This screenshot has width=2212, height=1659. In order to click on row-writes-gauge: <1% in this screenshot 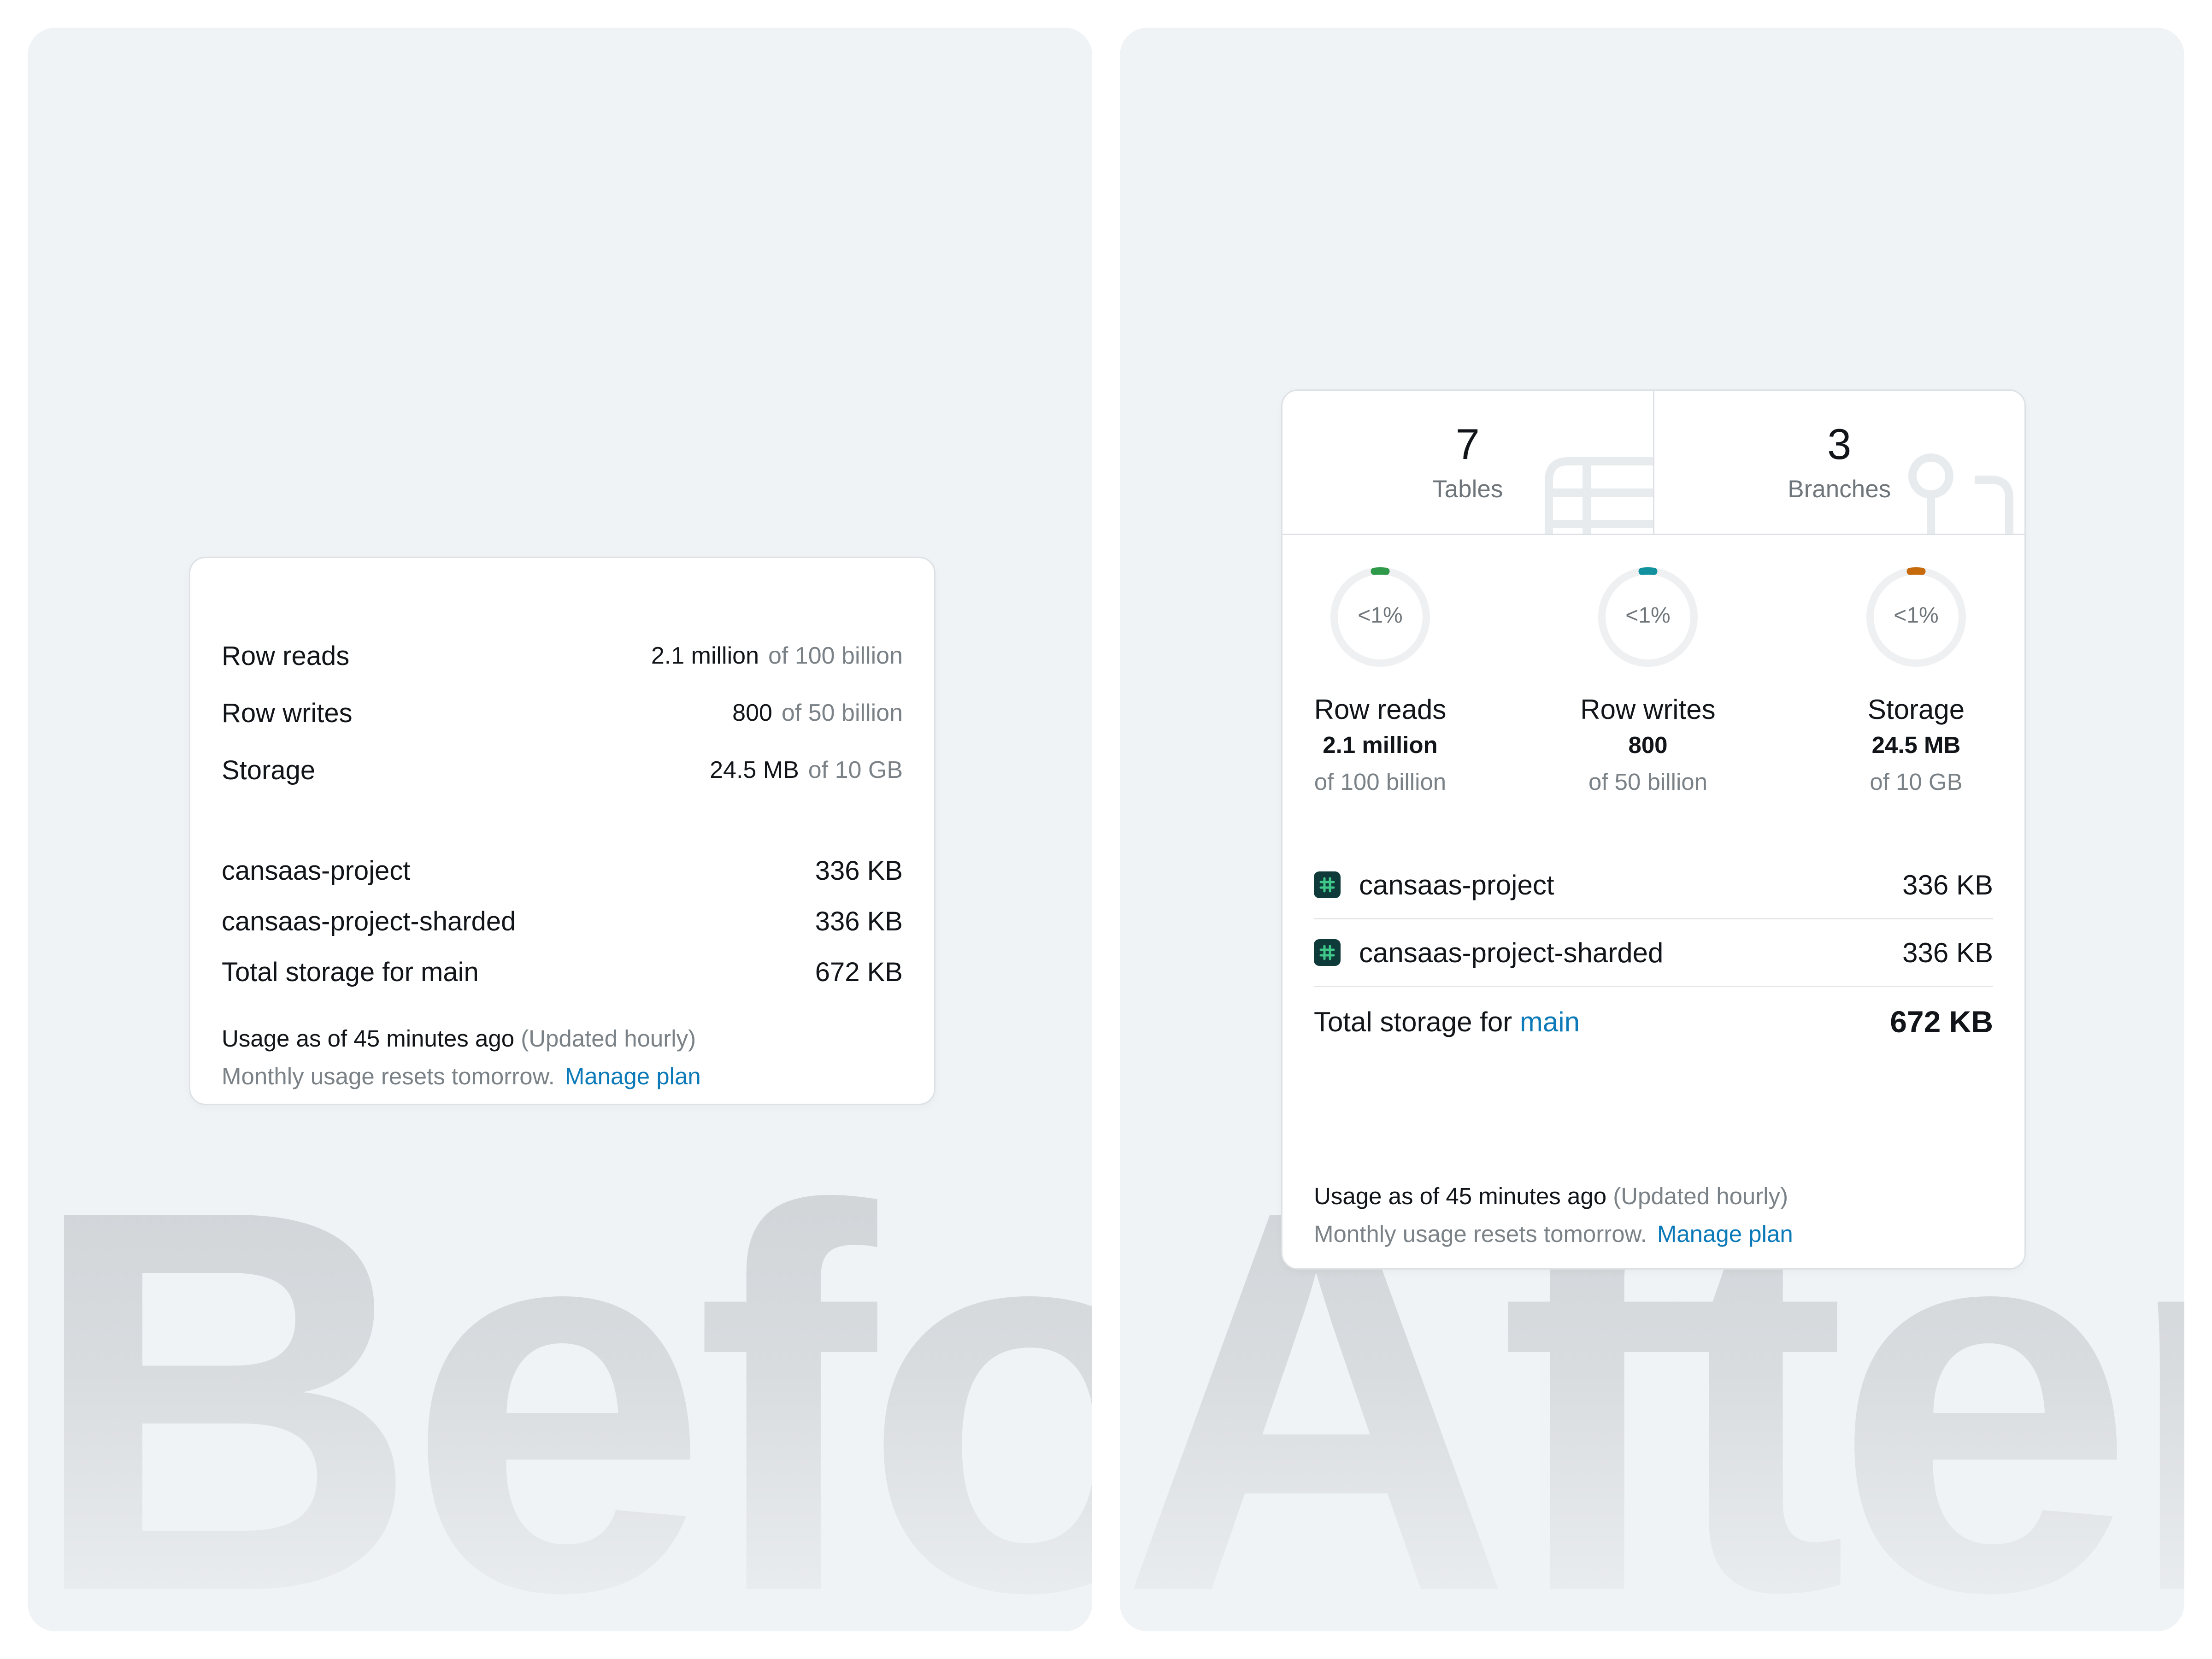, I will do `click(1648, 617)`.